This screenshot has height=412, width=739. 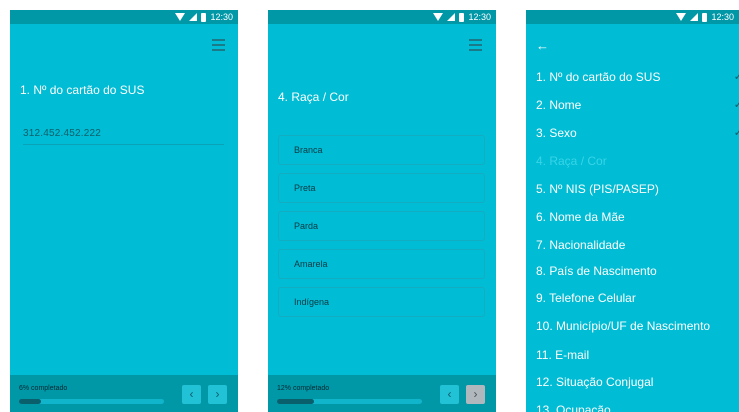 I want to click on back-arrow-icon: ←, so click(x=542, y=45).